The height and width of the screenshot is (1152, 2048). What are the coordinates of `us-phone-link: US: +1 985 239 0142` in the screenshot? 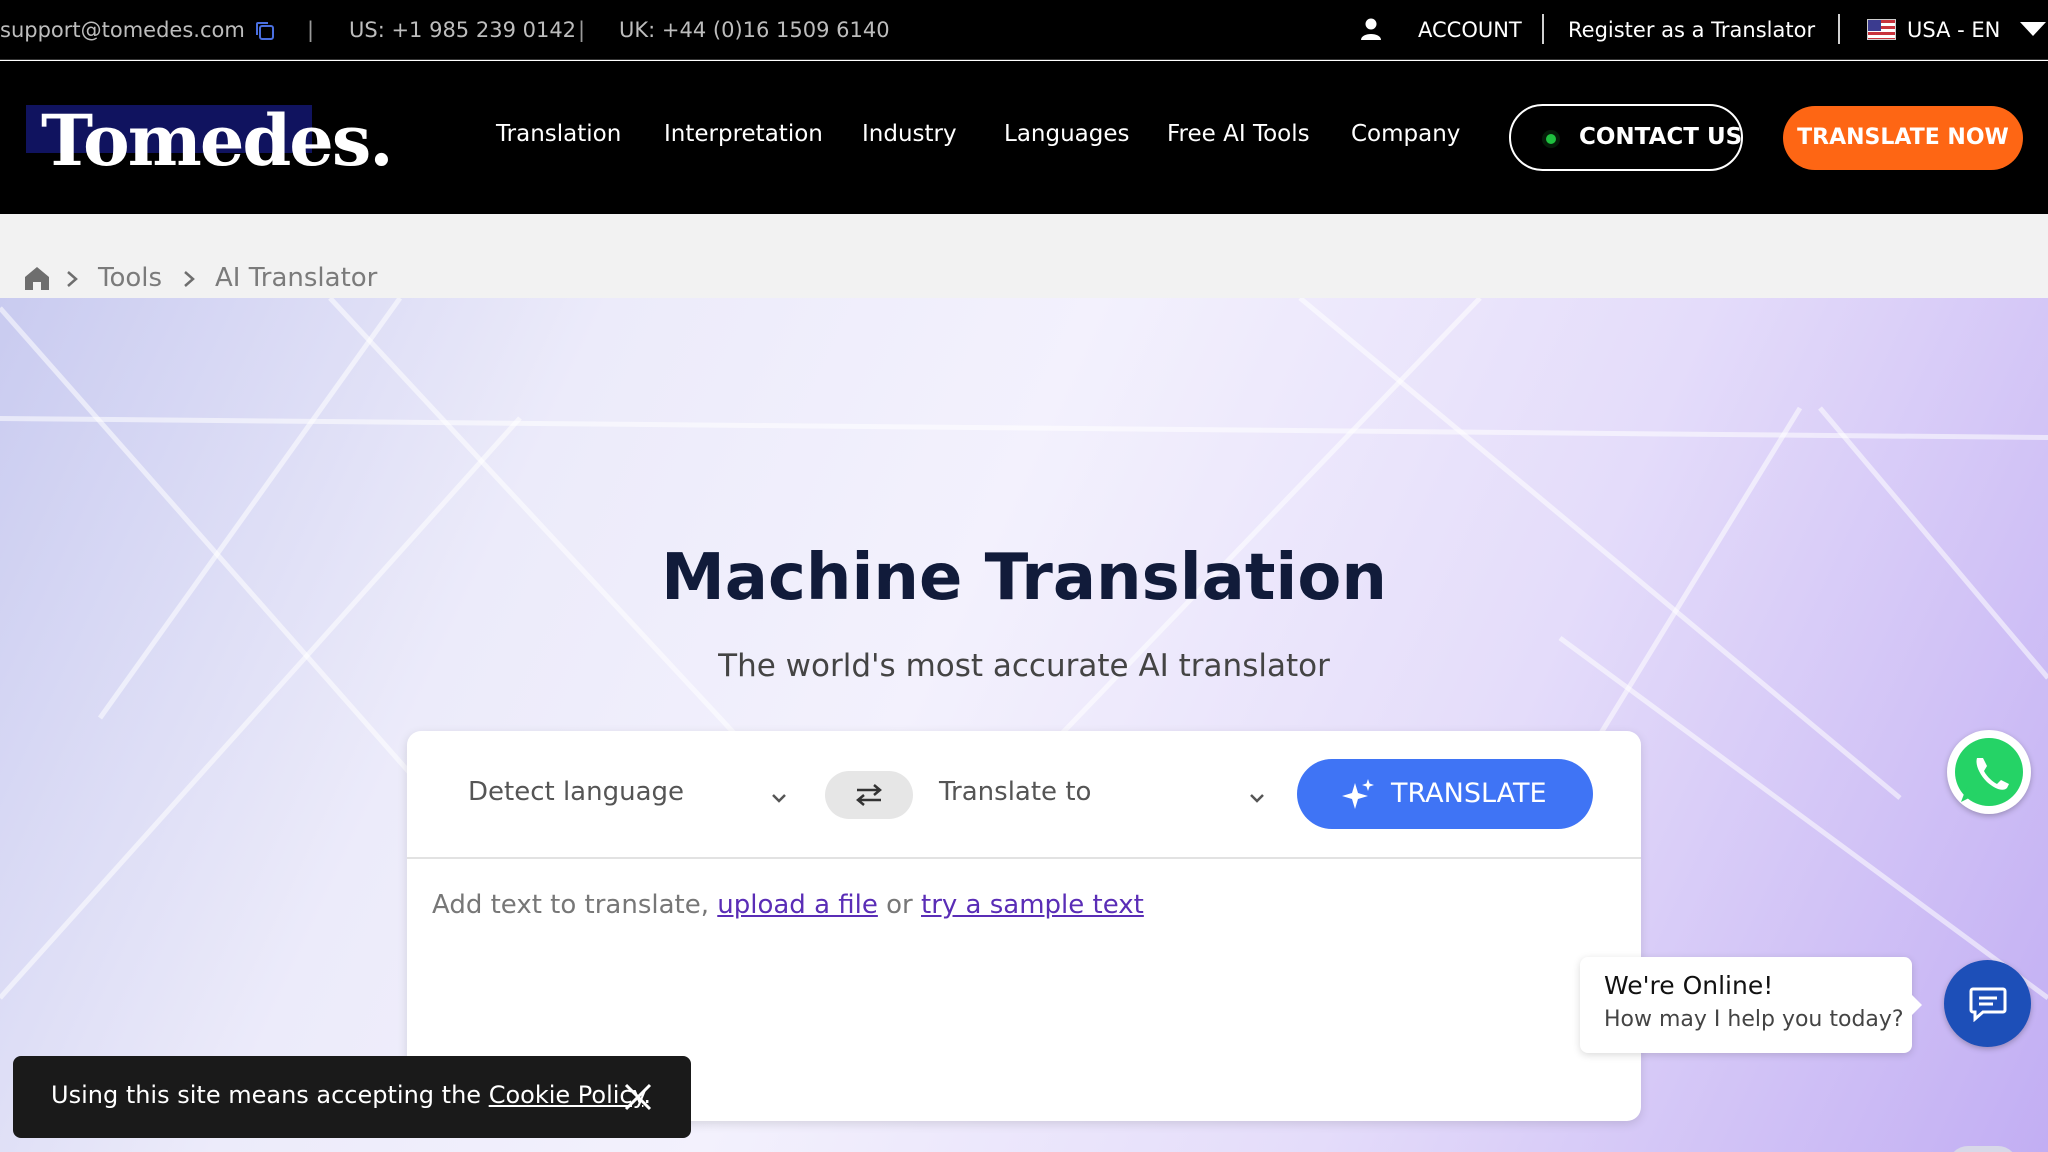 It's located at (462, 30).